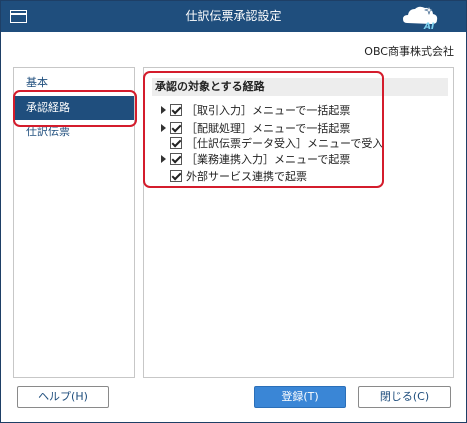 This screenshot has height=423, width=467. I want to click on route-label: ［配賦処理］メニューで一括起票, so click(268, 128).